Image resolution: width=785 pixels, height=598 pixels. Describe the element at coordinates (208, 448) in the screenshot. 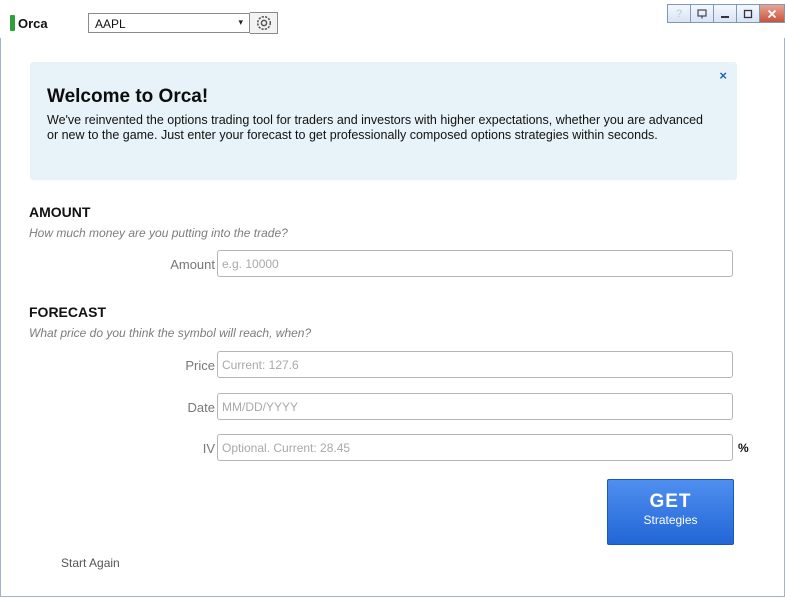

I see `iv-label: IV` at that location.